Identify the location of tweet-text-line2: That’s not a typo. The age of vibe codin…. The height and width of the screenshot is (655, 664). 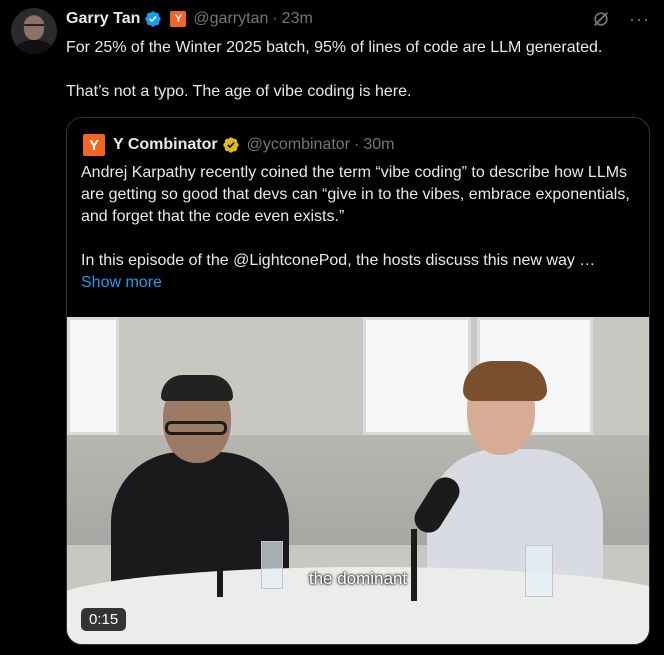
(239, 91).